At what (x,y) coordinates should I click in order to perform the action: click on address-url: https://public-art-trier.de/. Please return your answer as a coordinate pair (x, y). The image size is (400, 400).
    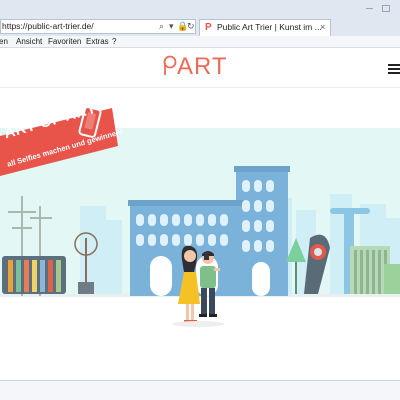
    Looking at the image, I should click on (48, 26).